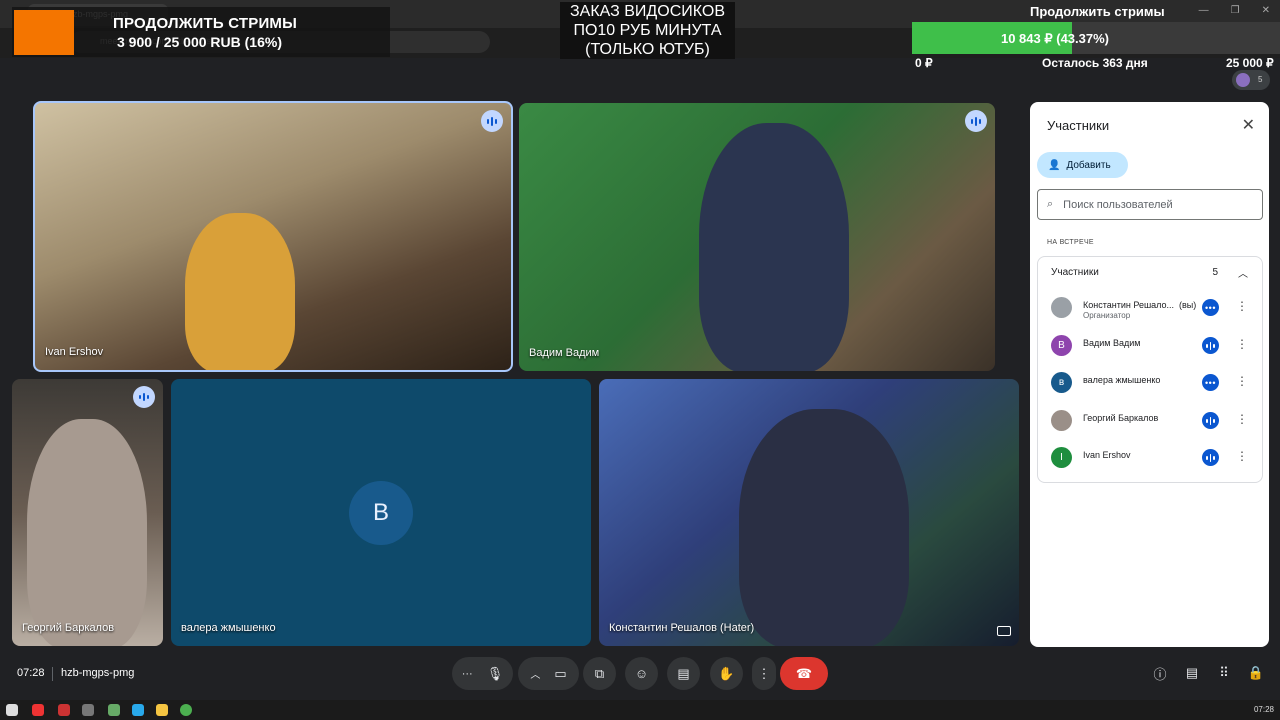  I want to click on end-call-icon: ☎, so click(804, 673).